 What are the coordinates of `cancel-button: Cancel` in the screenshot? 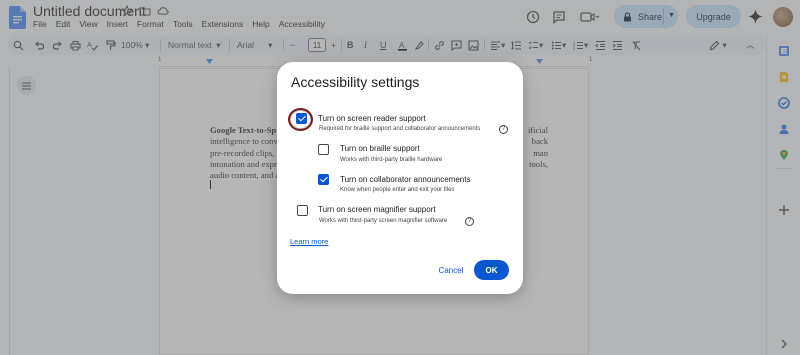 It's located at (451, 270).